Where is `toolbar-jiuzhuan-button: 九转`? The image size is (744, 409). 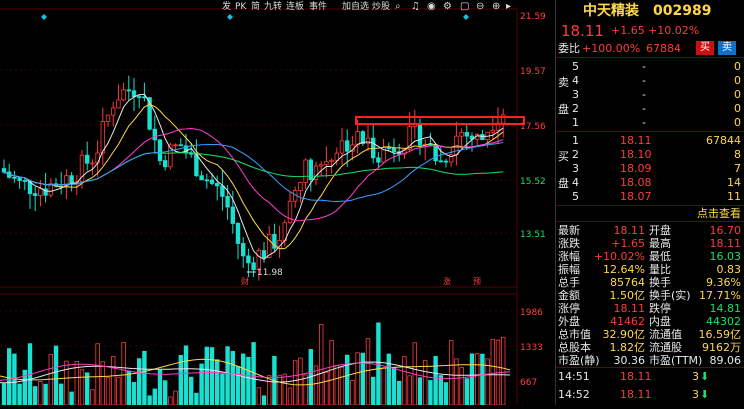
toolbar-jiuzhuan-button: 九转 is located at coordinates (273, 7).